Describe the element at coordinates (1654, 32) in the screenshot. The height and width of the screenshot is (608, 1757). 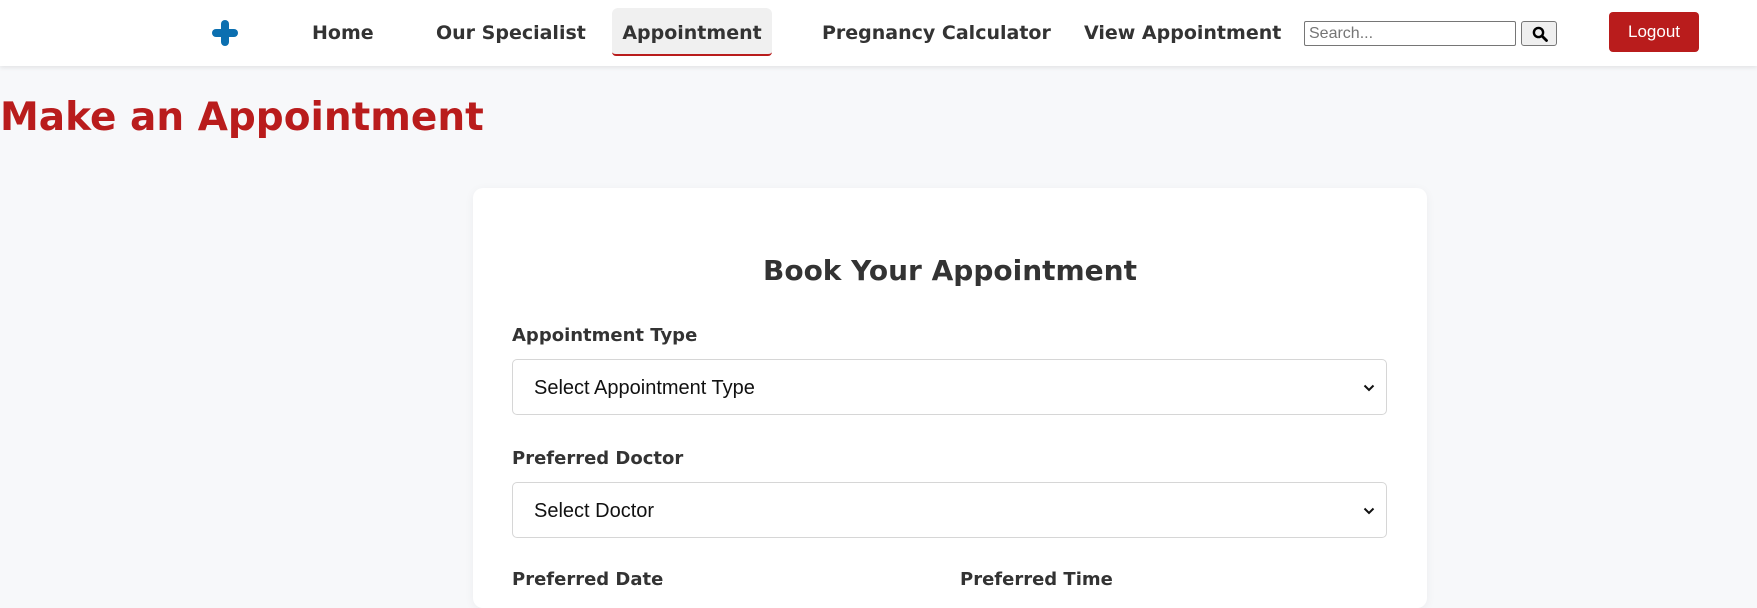
I see `logout-button: Logout` at that location.